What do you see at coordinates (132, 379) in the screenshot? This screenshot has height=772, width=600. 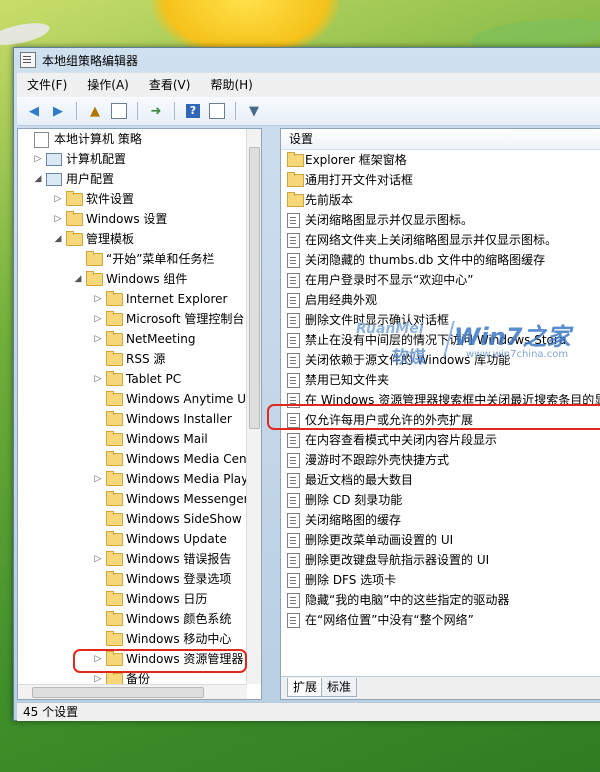 I see `tree-item: ▷ Tablet PC` at bounding box center [132, 379].